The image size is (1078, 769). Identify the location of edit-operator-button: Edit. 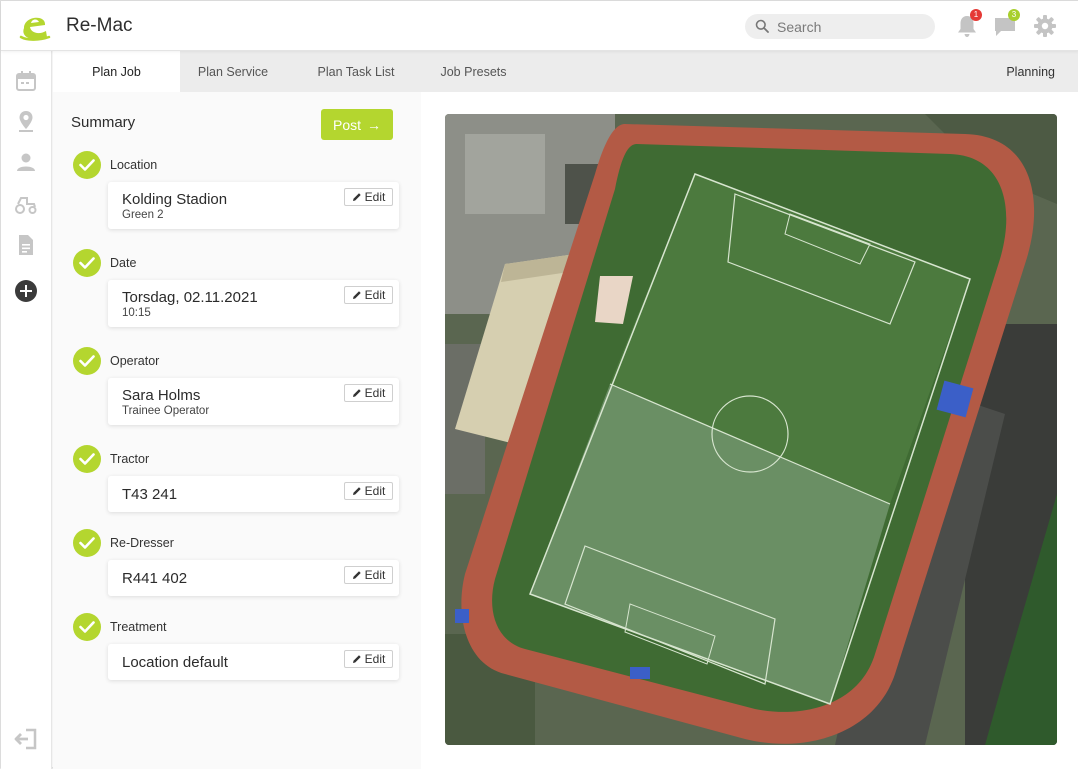
(368, 393).